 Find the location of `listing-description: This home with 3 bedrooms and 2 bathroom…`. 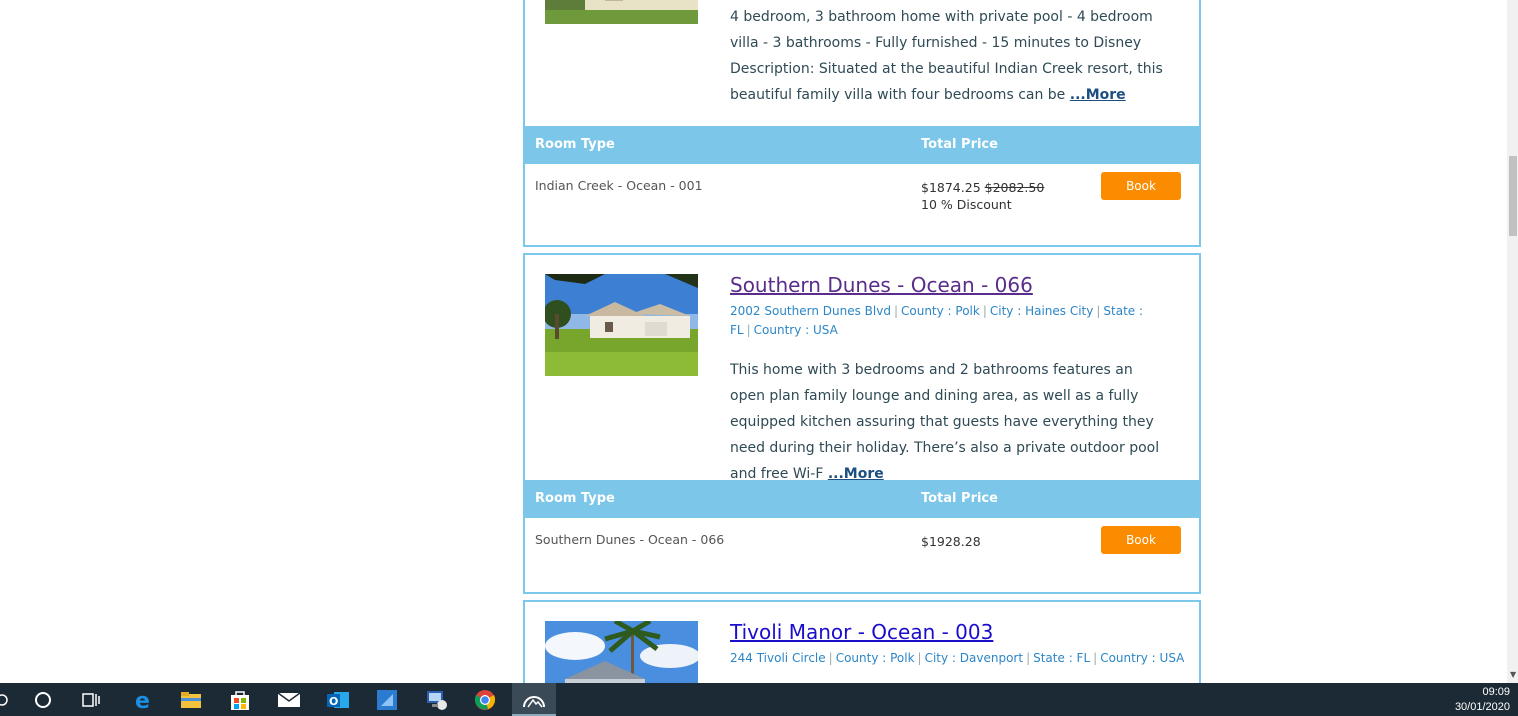

listing-description: This home with 3 bedrooms and 2 bathroom… is located at coordinates (945, 422).